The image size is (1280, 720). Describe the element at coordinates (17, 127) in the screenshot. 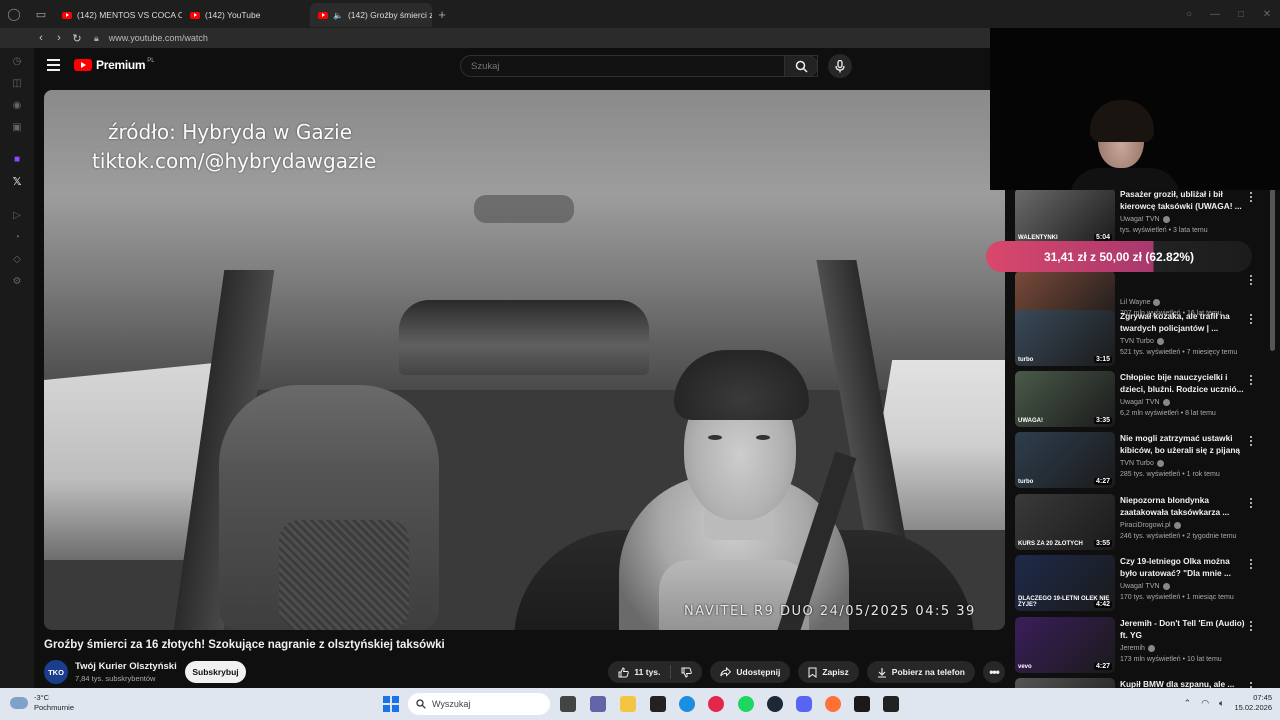

I see `sidebar-notes-icon: ▣` at that location.